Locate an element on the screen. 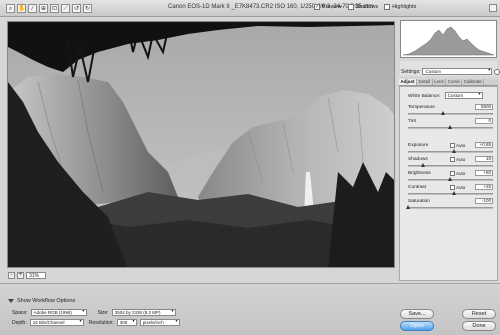 Image resolution: width=500 pixels, height=335 pixels. preview-check-box: ✓ is located at coordinates (317, 7).